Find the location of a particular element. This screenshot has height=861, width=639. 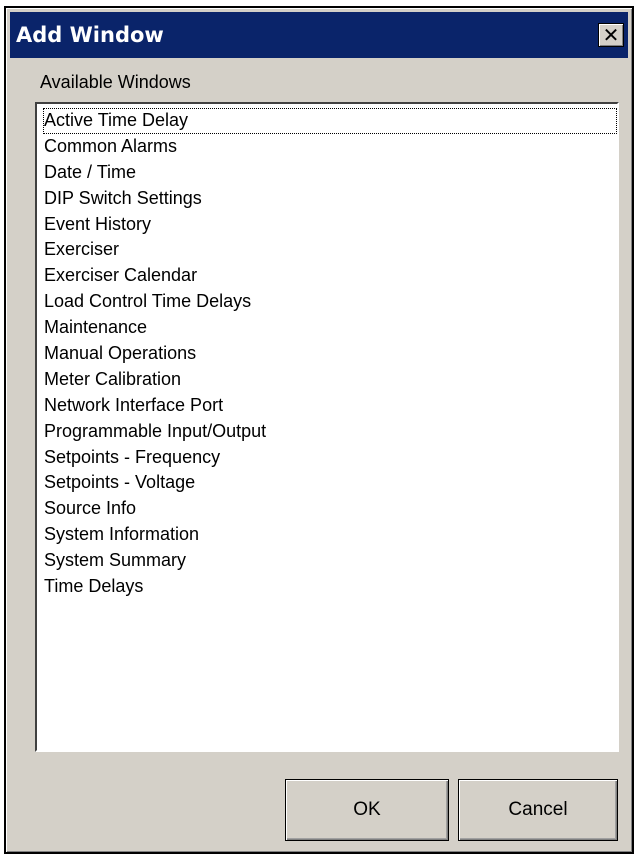

list-item: Maintenance is located at coordinates (330, 328).